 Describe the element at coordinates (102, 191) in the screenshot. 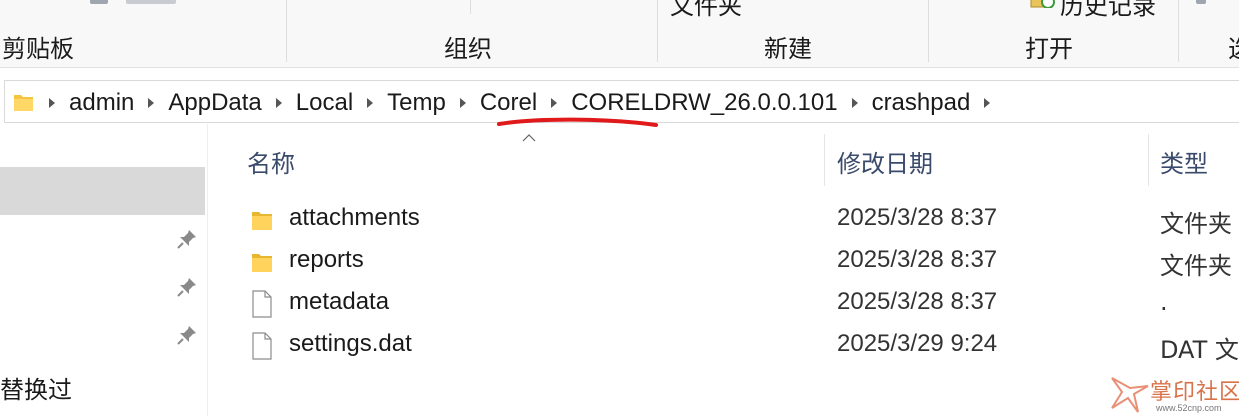

I see `nav-item-selected` at that location.